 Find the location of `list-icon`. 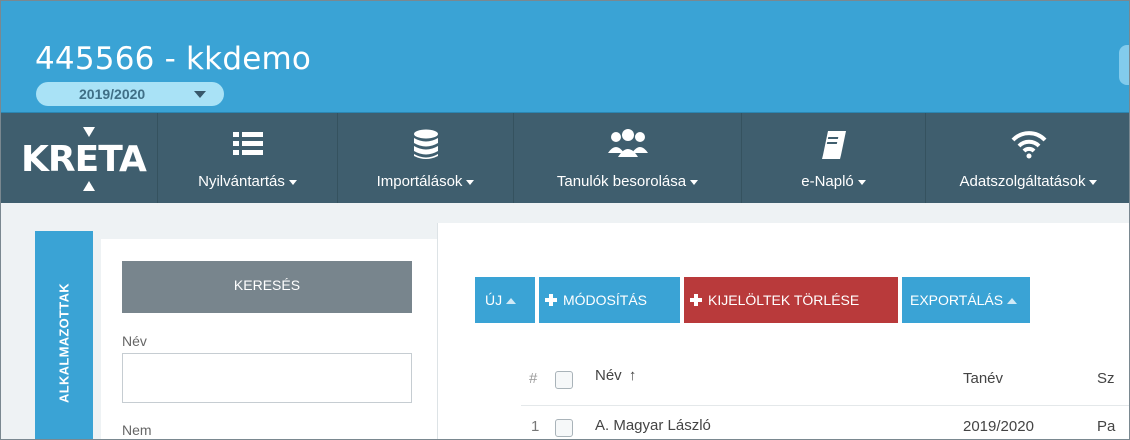

list-icon is located at coordinates (247, 143).